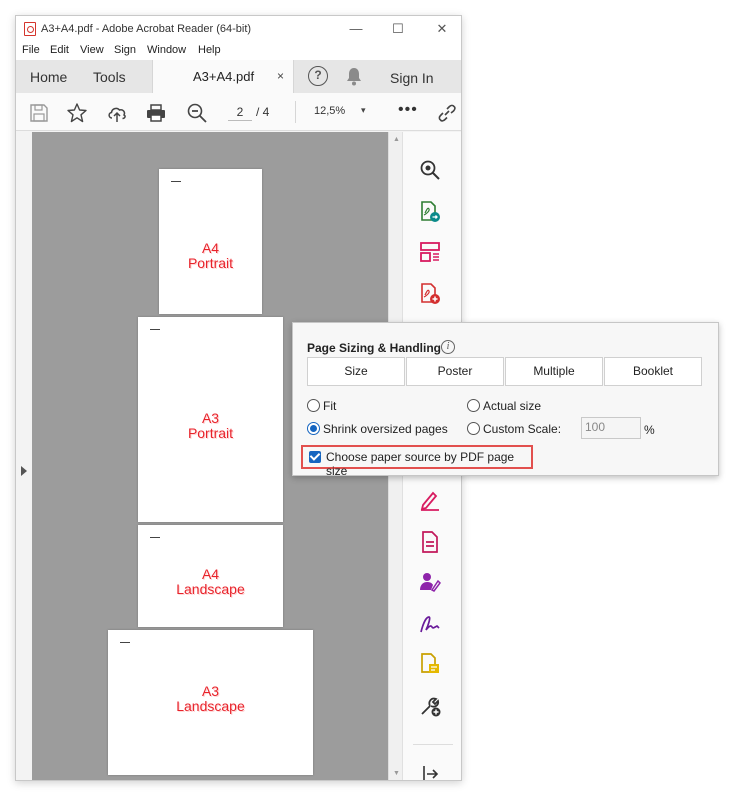 Image resolution: width=743 pixels, height=793 pixels. I want to click on save-icon, so click(39, 113).